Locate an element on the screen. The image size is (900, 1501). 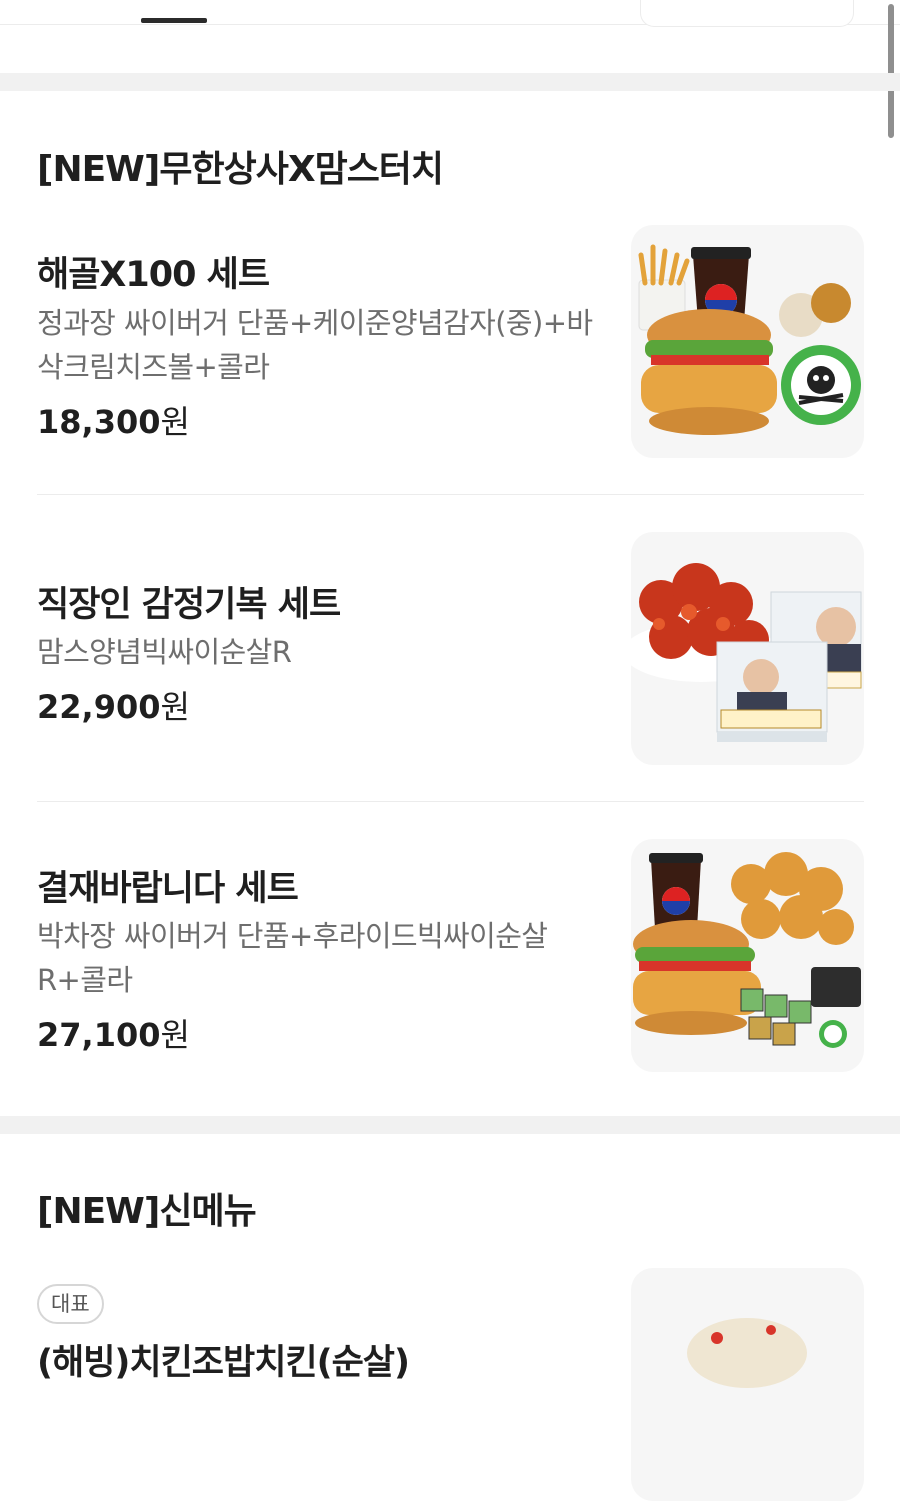
top-filter-pill is located at coordinates (747, 13).